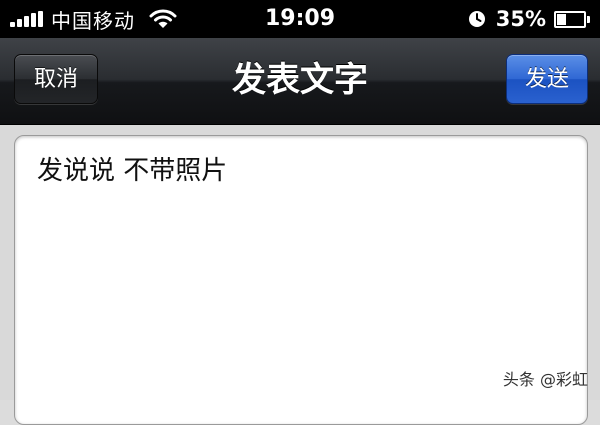 This screenshot has height=425, width=600. What do you see at coordinates (561, 19) in the screenshot?
I see `battery-fill` at bounding box center [561, 19].